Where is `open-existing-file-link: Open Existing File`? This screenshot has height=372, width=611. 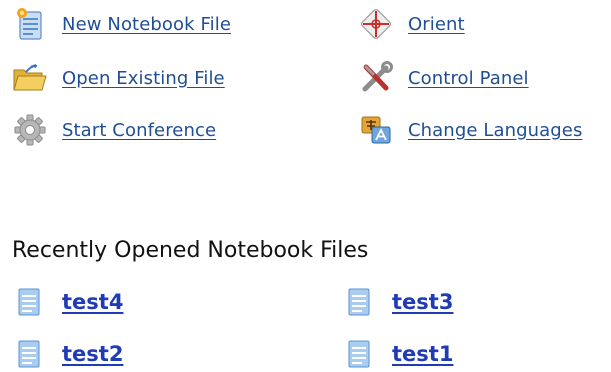
open-existing-file-link: Open Existing File is located at coordinates (117, 78).